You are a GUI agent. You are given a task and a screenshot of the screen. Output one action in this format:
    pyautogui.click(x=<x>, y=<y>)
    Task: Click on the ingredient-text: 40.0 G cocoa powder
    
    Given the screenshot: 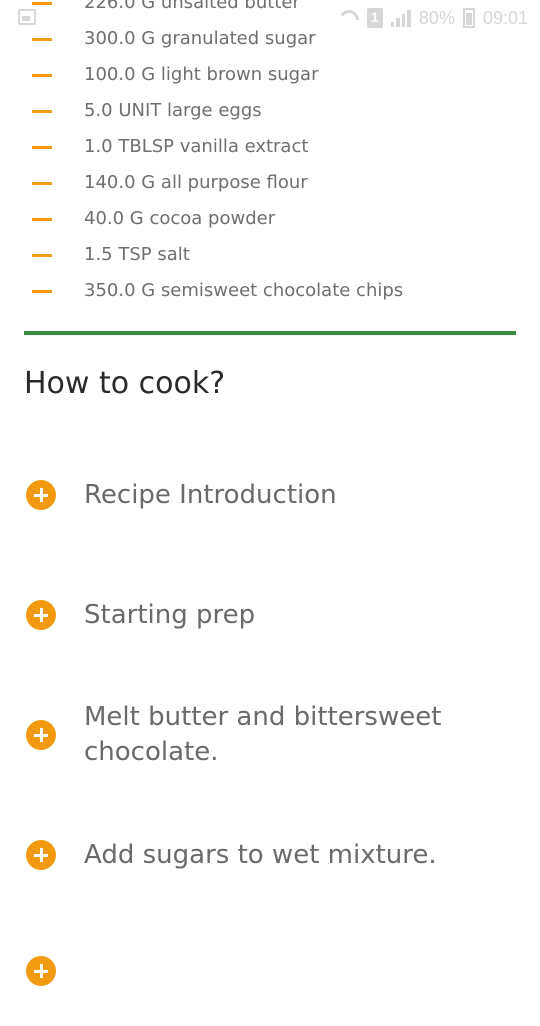 What is the action you would take?
    pyautogui.click(x=180, y=218)
    